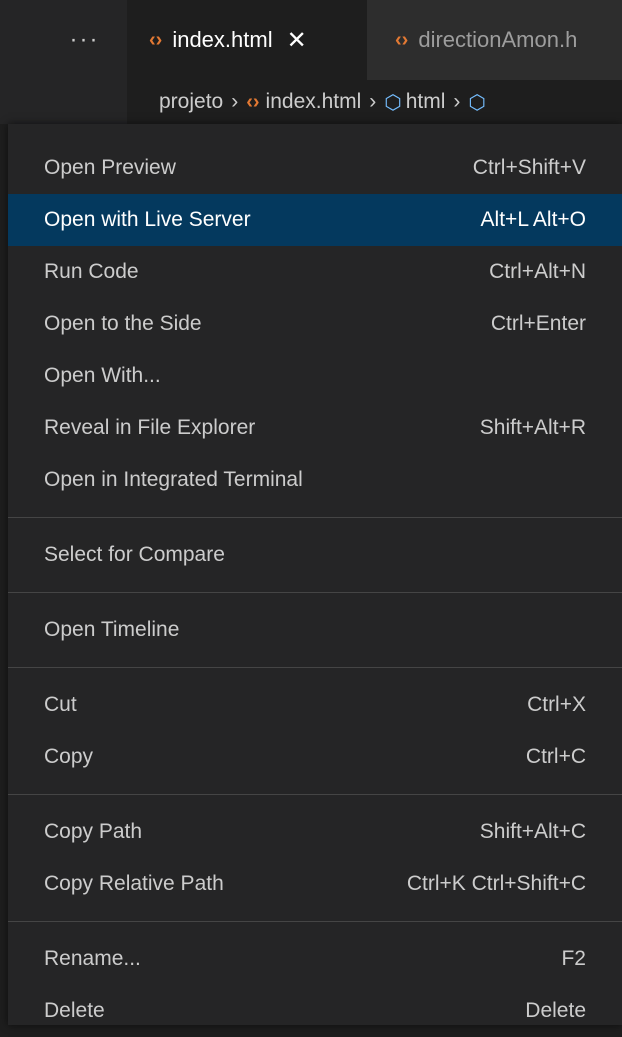 The height and width of the screenshot is (1037, 622). I want to click on menu-item-label: Select for Compare, so click(134, 554).